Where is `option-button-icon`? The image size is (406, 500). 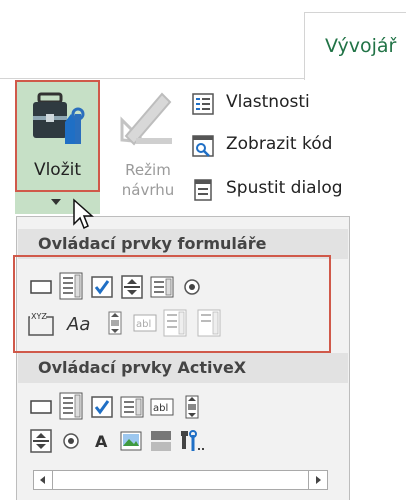 option-button-icon is located at coordinates (71, 441).